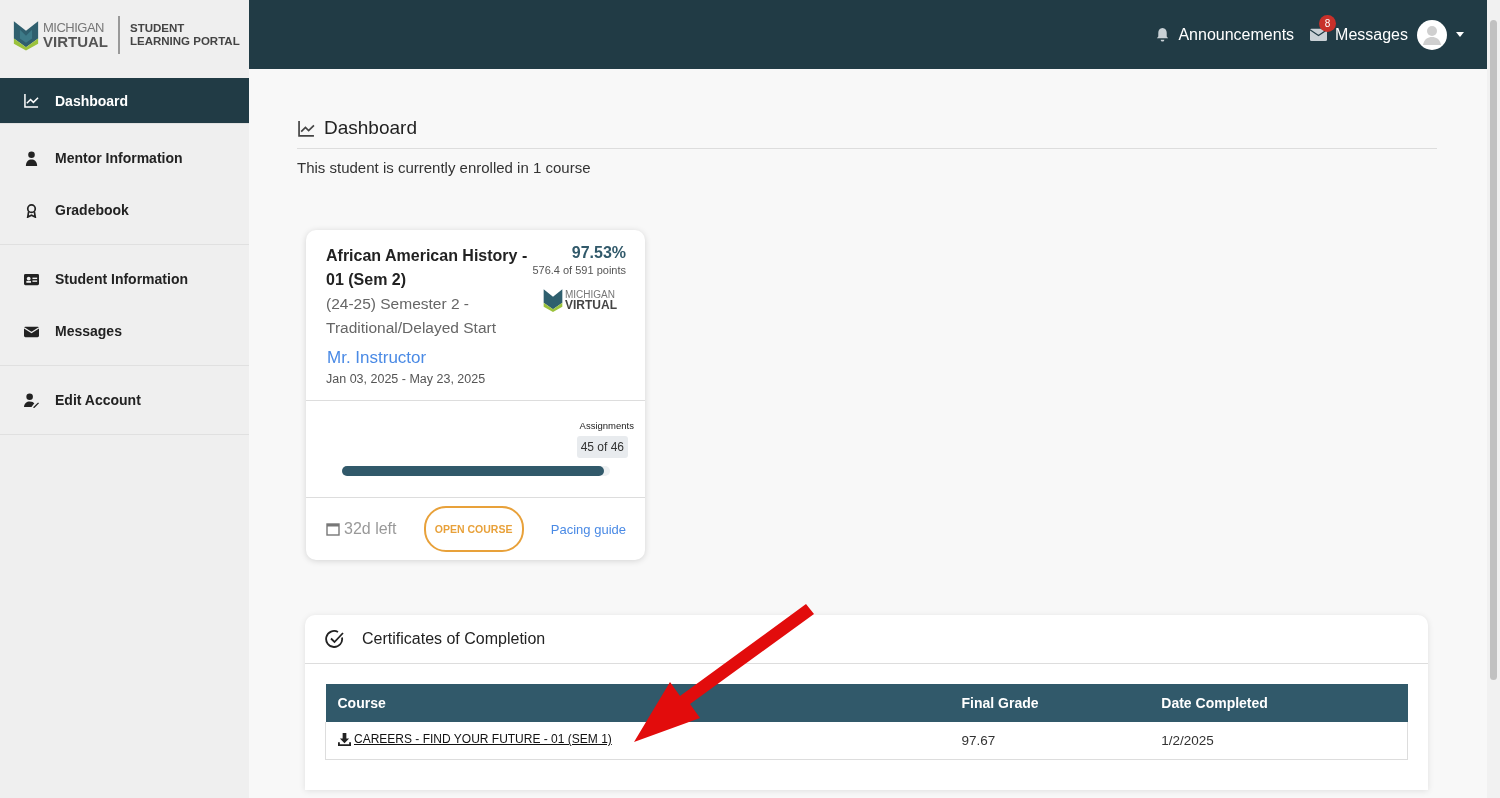  What do you see at coordinates (1493, 399) in the screenshot?
I see `scrollbar` at bounding box center [1493, 399].